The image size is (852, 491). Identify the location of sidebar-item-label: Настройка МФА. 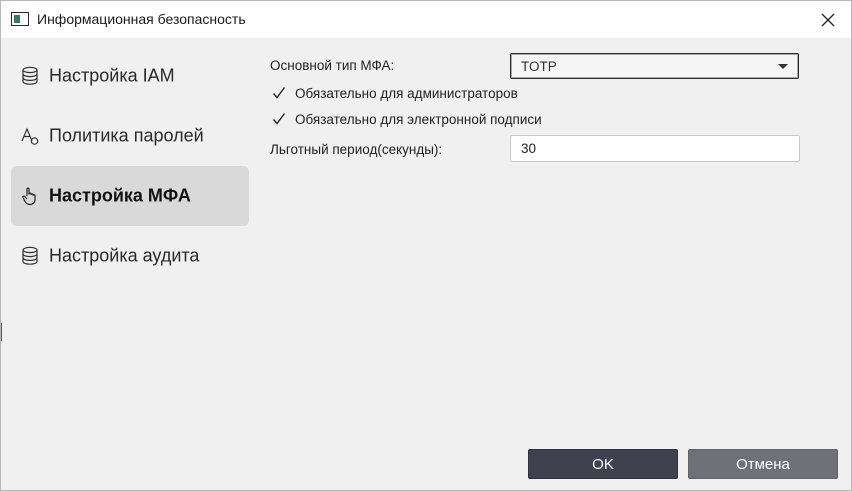
(120, 195).